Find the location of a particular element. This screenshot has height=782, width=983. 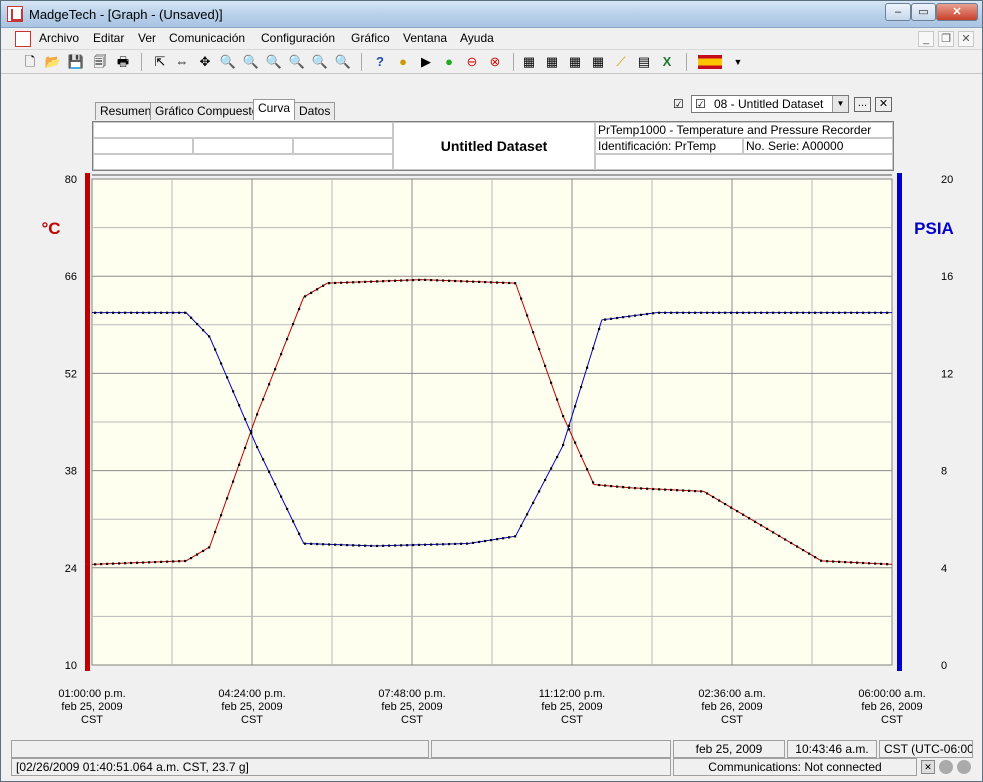

maximize-button: ▭ is located at coordinates (923, 12).